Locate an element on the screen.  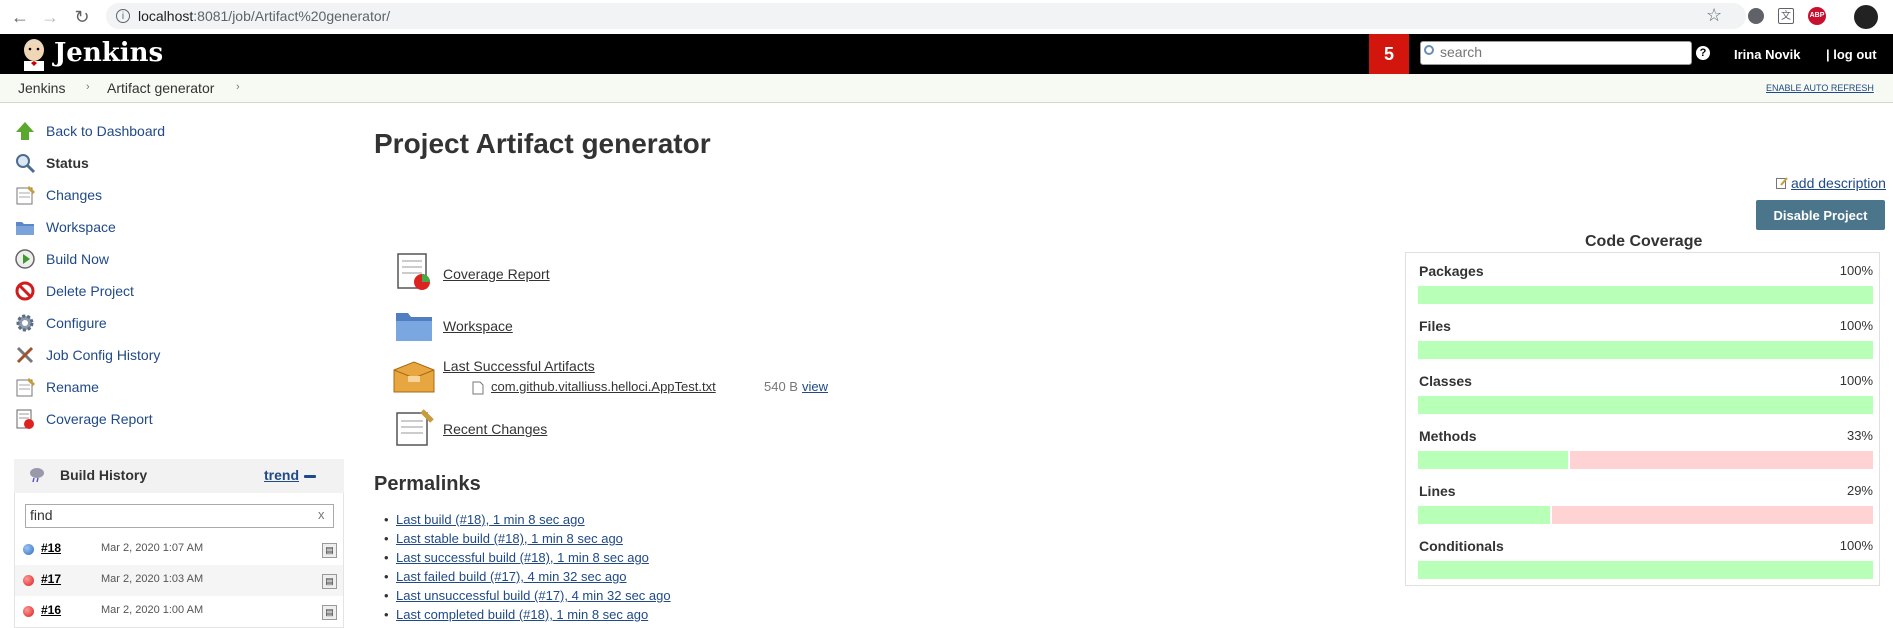
jenkins-logo-text: Jenkins is located at coordinates (108, 53).